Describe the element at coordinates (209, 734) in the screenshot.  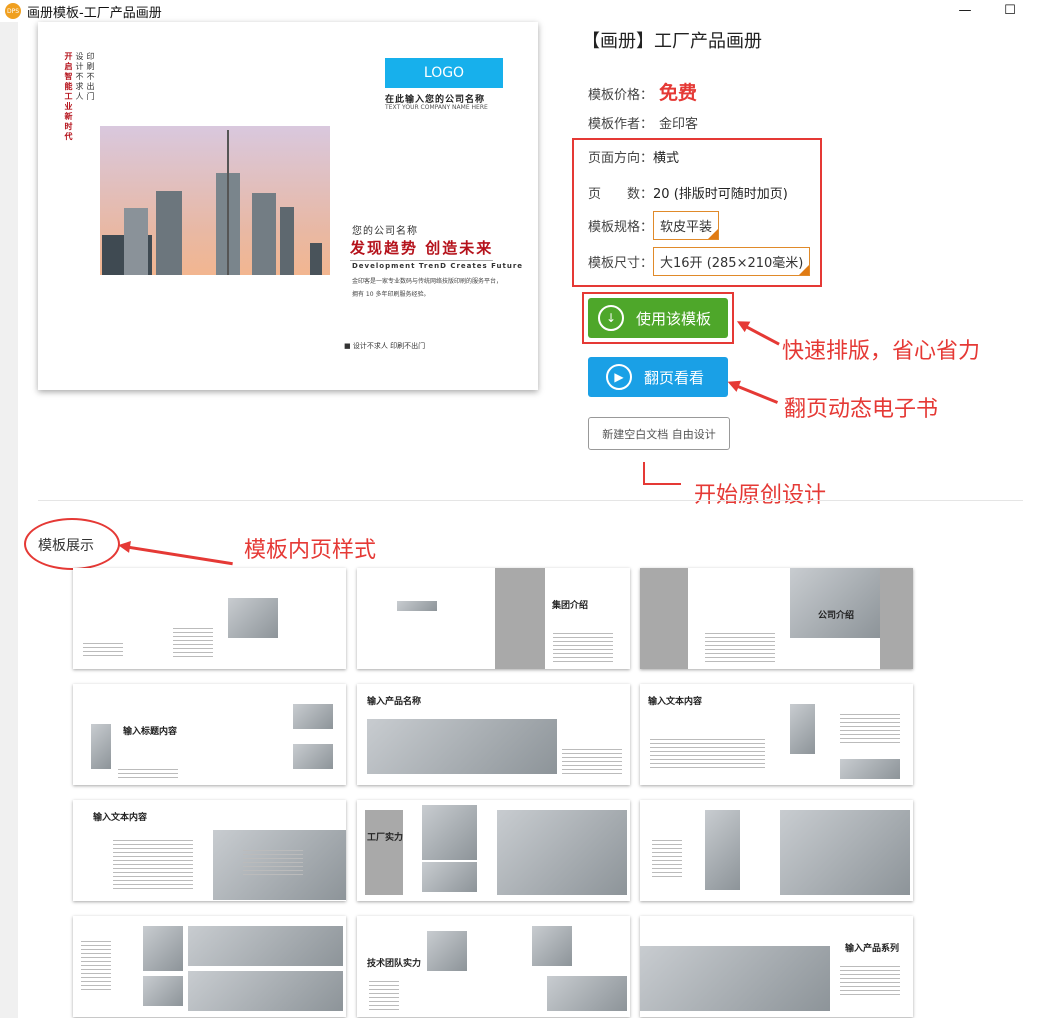
I see `template-page-thumbnail: 输入标题内容` at that location.